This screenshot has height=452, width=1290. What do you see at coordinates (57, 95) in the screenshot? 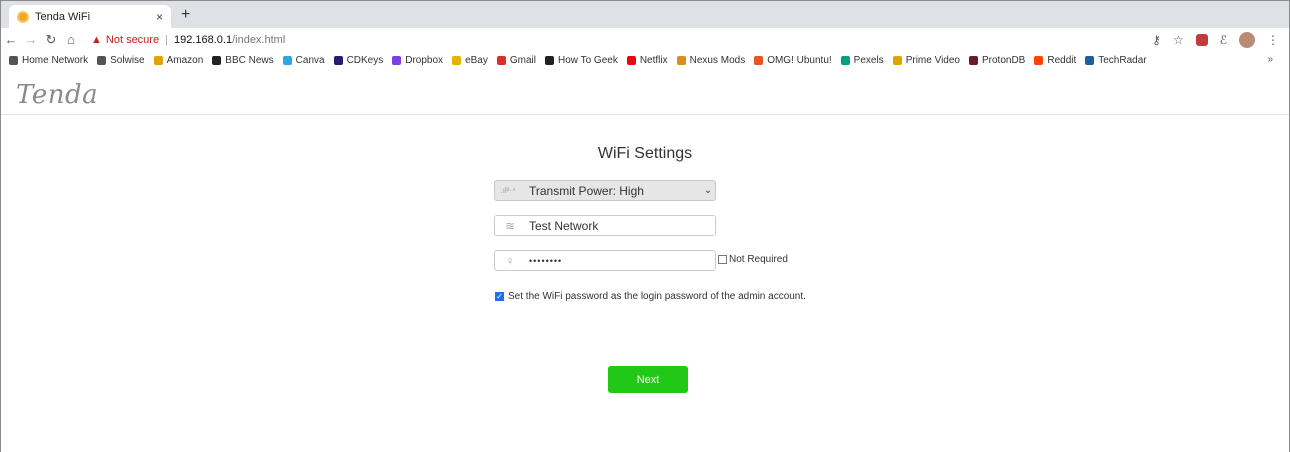
I see `tenda-logo: Tenda` at bounding box center [57, 95].